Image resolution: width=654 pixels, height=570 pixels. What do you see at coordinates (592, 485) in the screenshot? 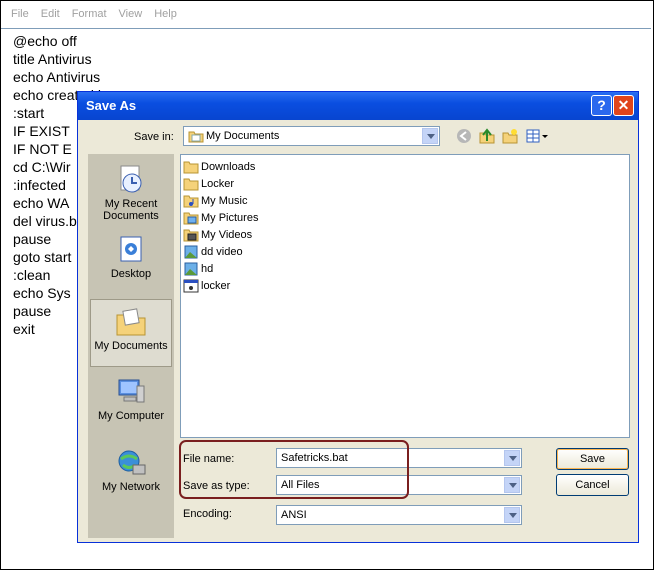
I see `cancel-button: Cancel` at bounding box center [592, 485].